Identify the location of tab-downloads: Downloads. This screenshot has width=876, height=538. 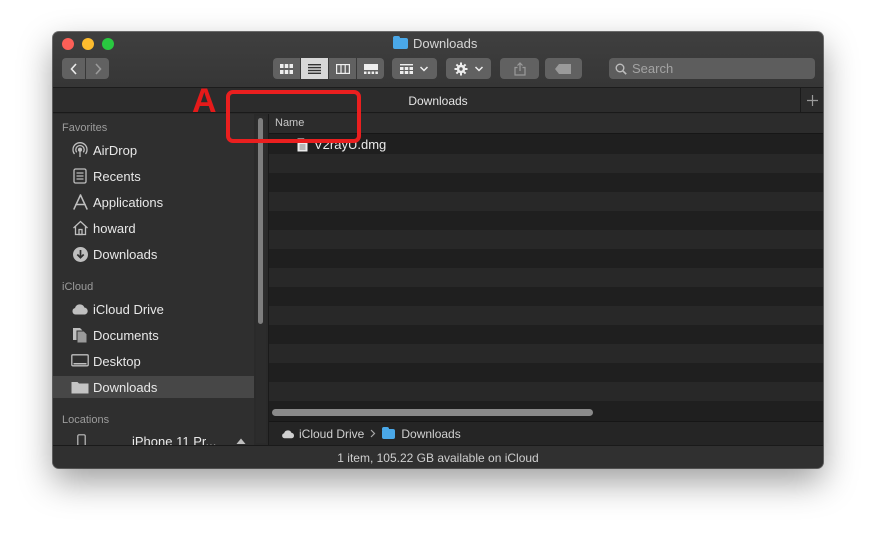
(438, 101).